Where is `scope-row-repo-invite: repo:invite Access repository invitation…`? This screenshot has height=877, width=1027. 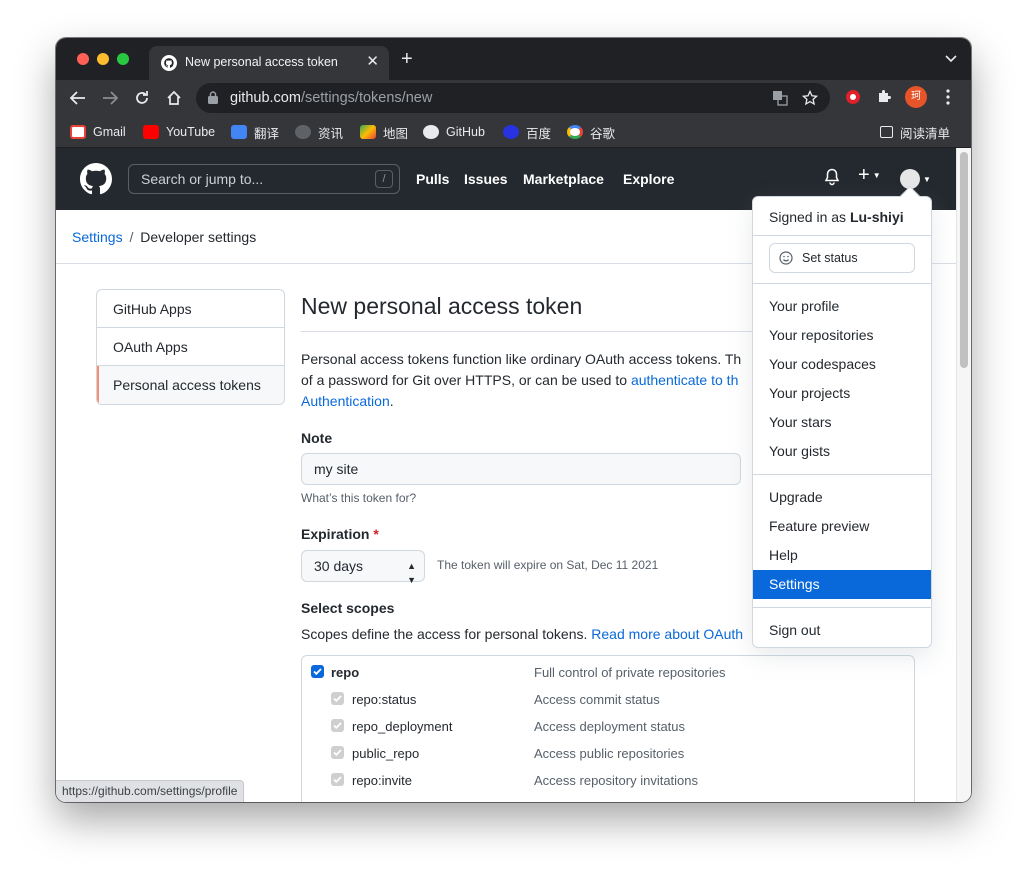 scope-row-repo-invite: repo:invite Access repository invitation… is located at coordinates (608, 781).